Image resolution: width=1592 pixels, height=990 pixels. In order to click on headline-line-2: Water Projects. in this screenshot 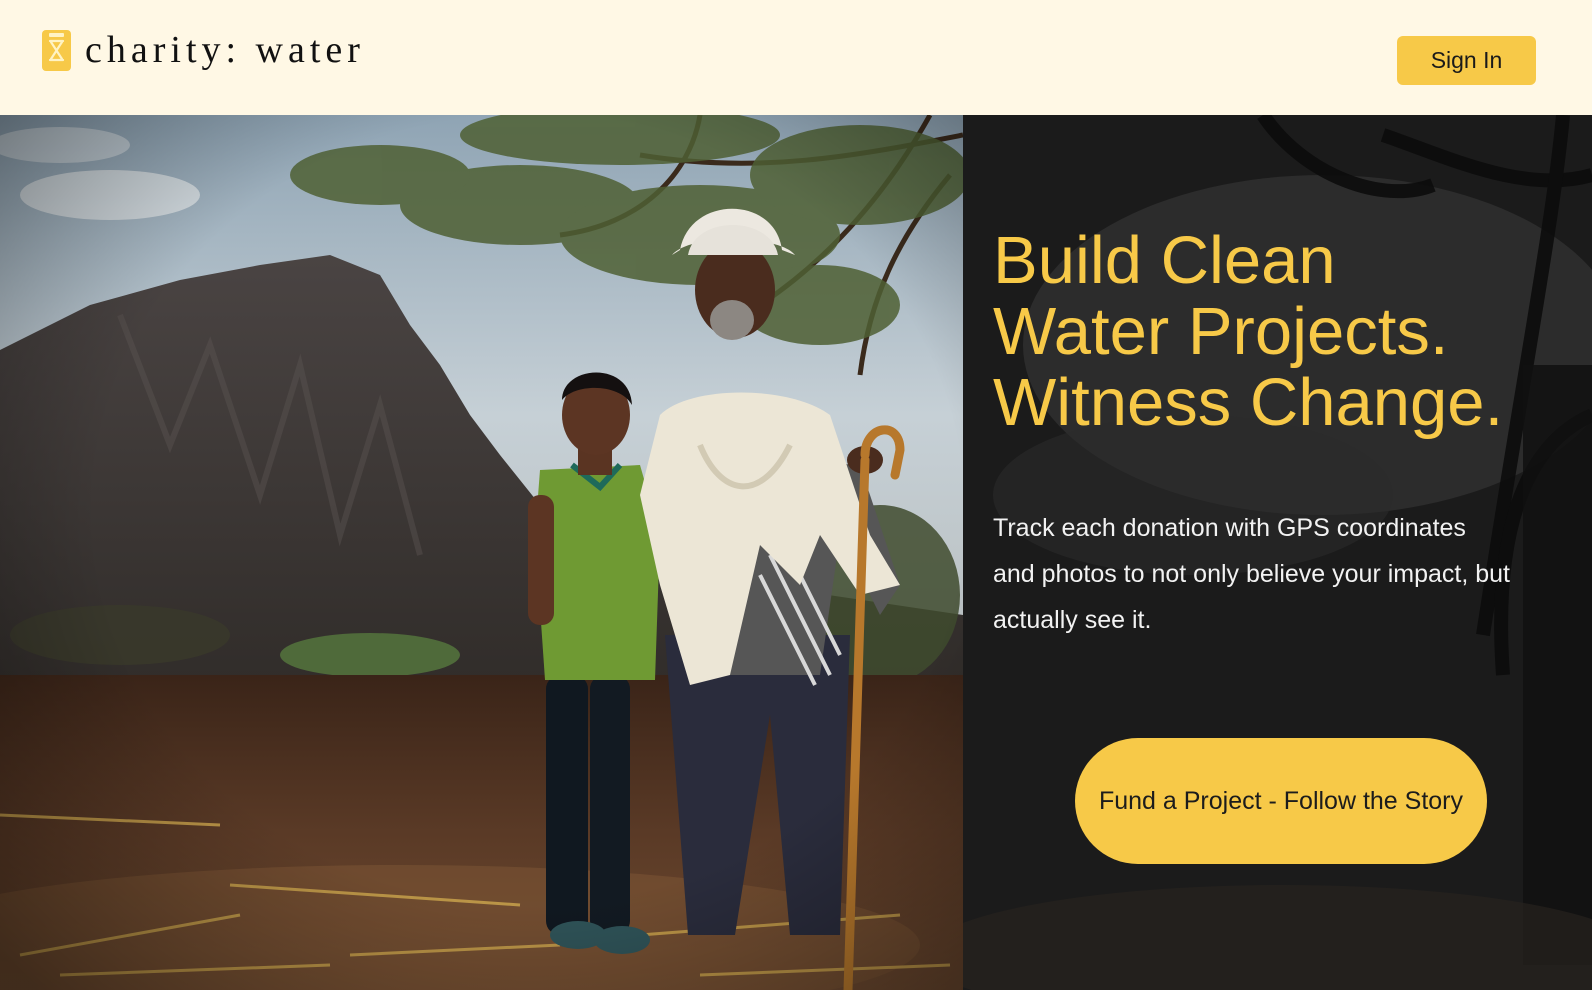, I will do `click(1221, 331)`.